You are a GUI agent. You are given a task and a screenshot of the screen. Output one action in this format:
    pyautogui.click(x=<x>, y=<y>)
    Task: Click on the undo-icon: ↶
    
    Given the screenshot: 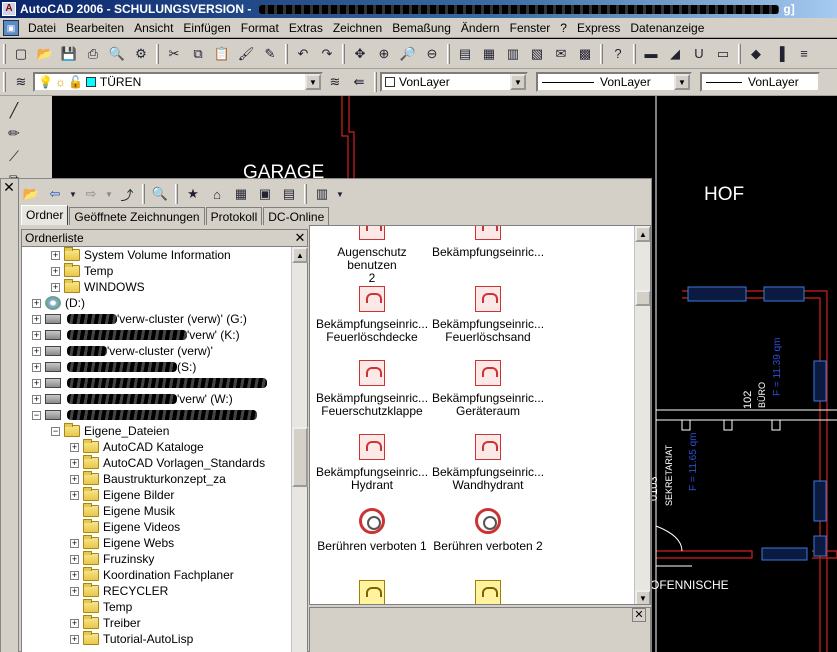 What is the action you would take?
    pyautogui.click(x=303, y=54)
    